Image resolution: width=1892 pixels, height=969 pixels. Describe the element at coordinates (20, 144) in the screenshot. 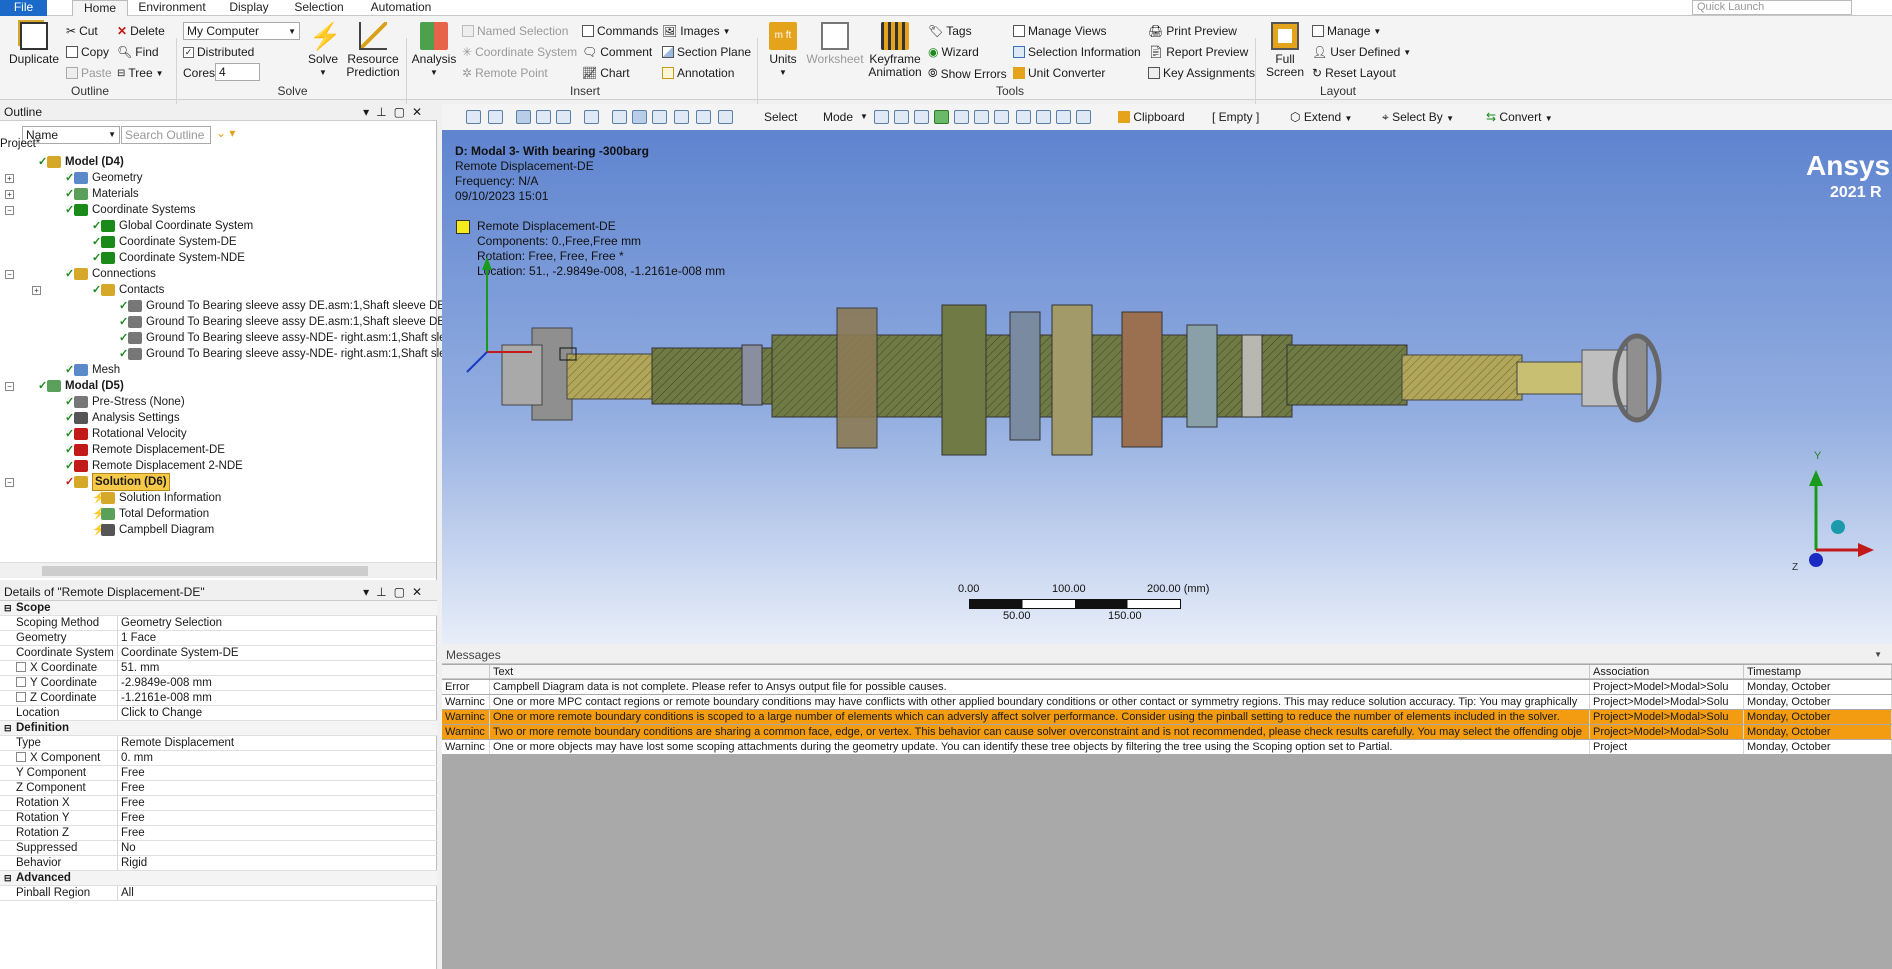

I see `tree-item-project: Project*` at that location.